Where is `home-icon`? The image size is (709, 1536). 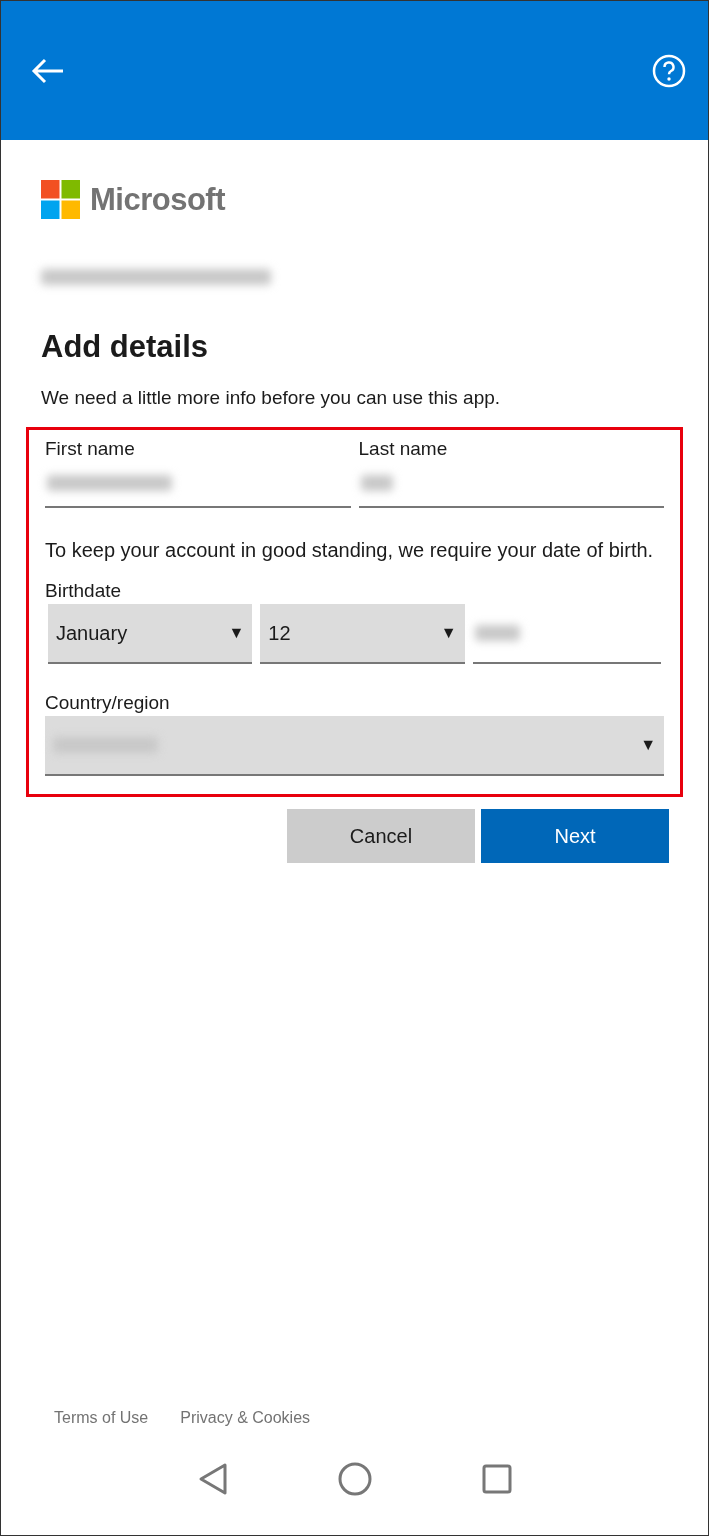 home-icon is located at coordinates (354, 1479).